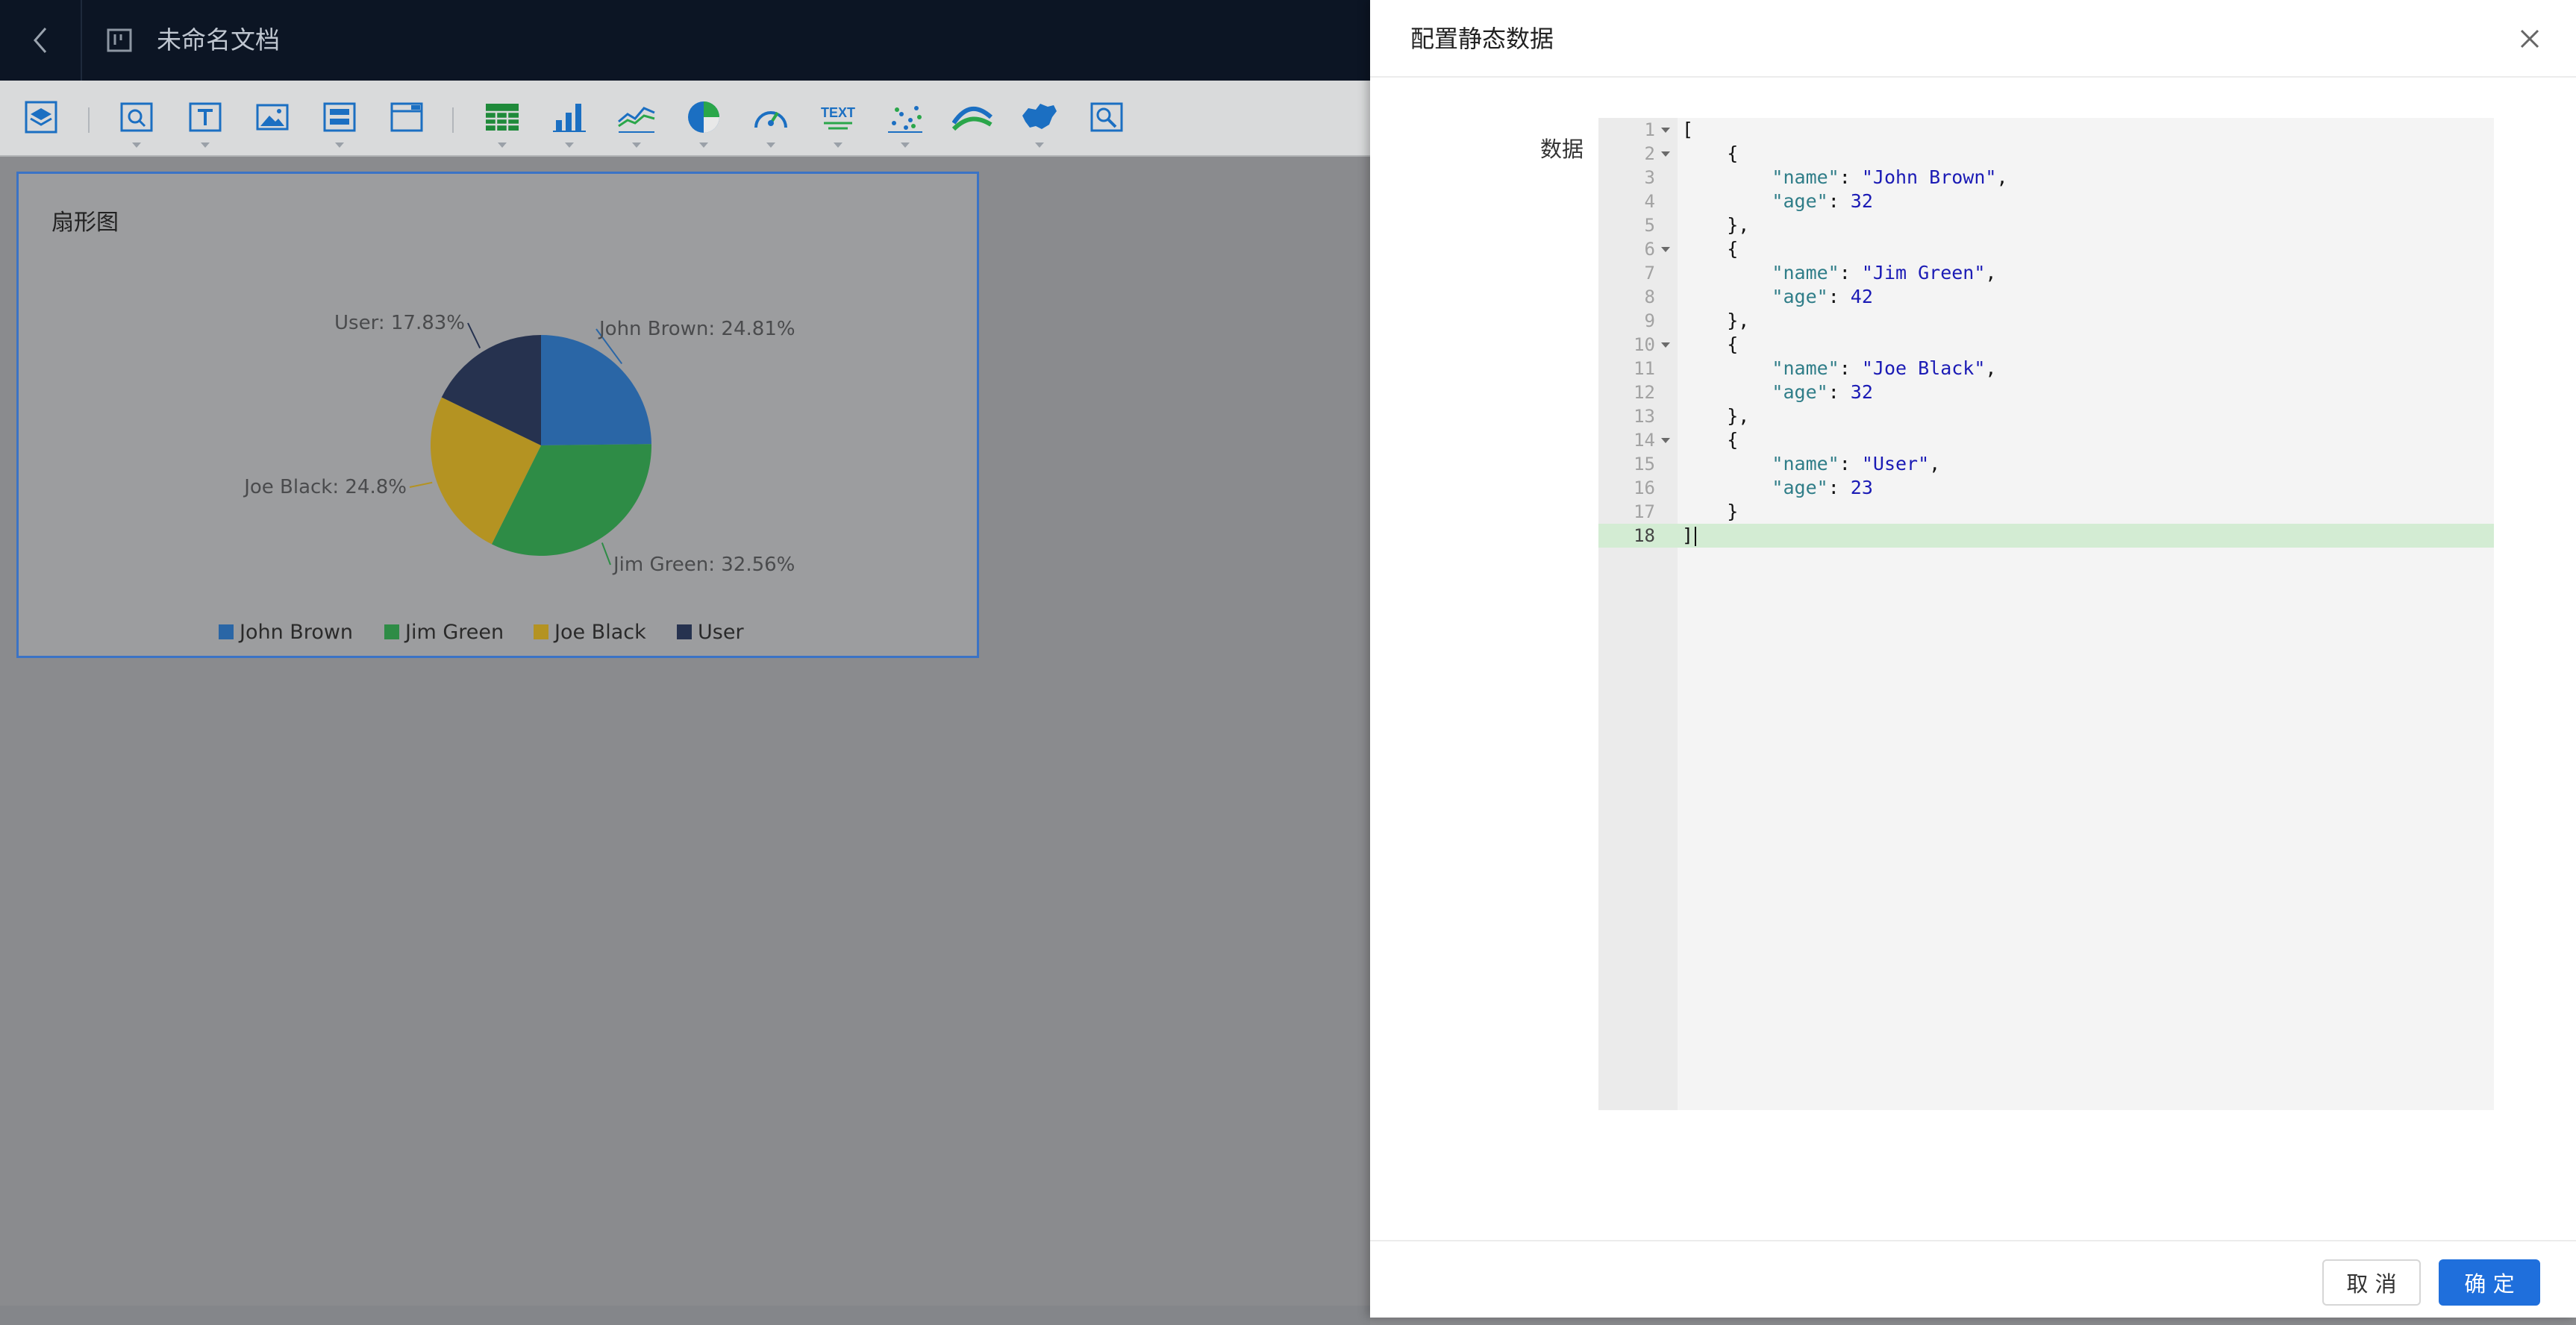 This screenshot has height=1325, width=2576. Describe the element at coordinates (972, 117) in the screenshot. I see `flow-tool` at that location.